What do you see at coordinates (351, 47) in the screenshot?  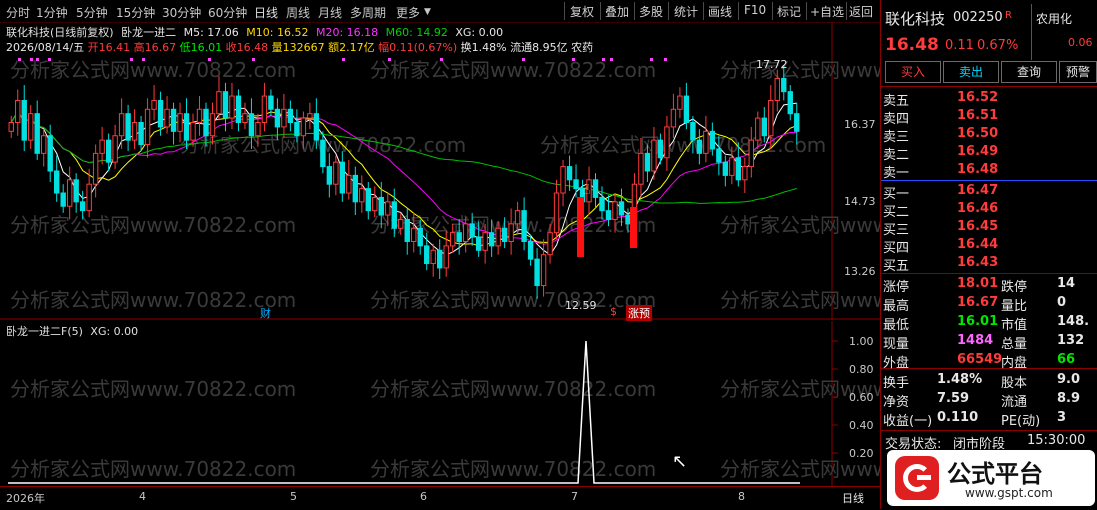 I see `bar-amount: 额2.17亿` at bounding box center [351, 47].